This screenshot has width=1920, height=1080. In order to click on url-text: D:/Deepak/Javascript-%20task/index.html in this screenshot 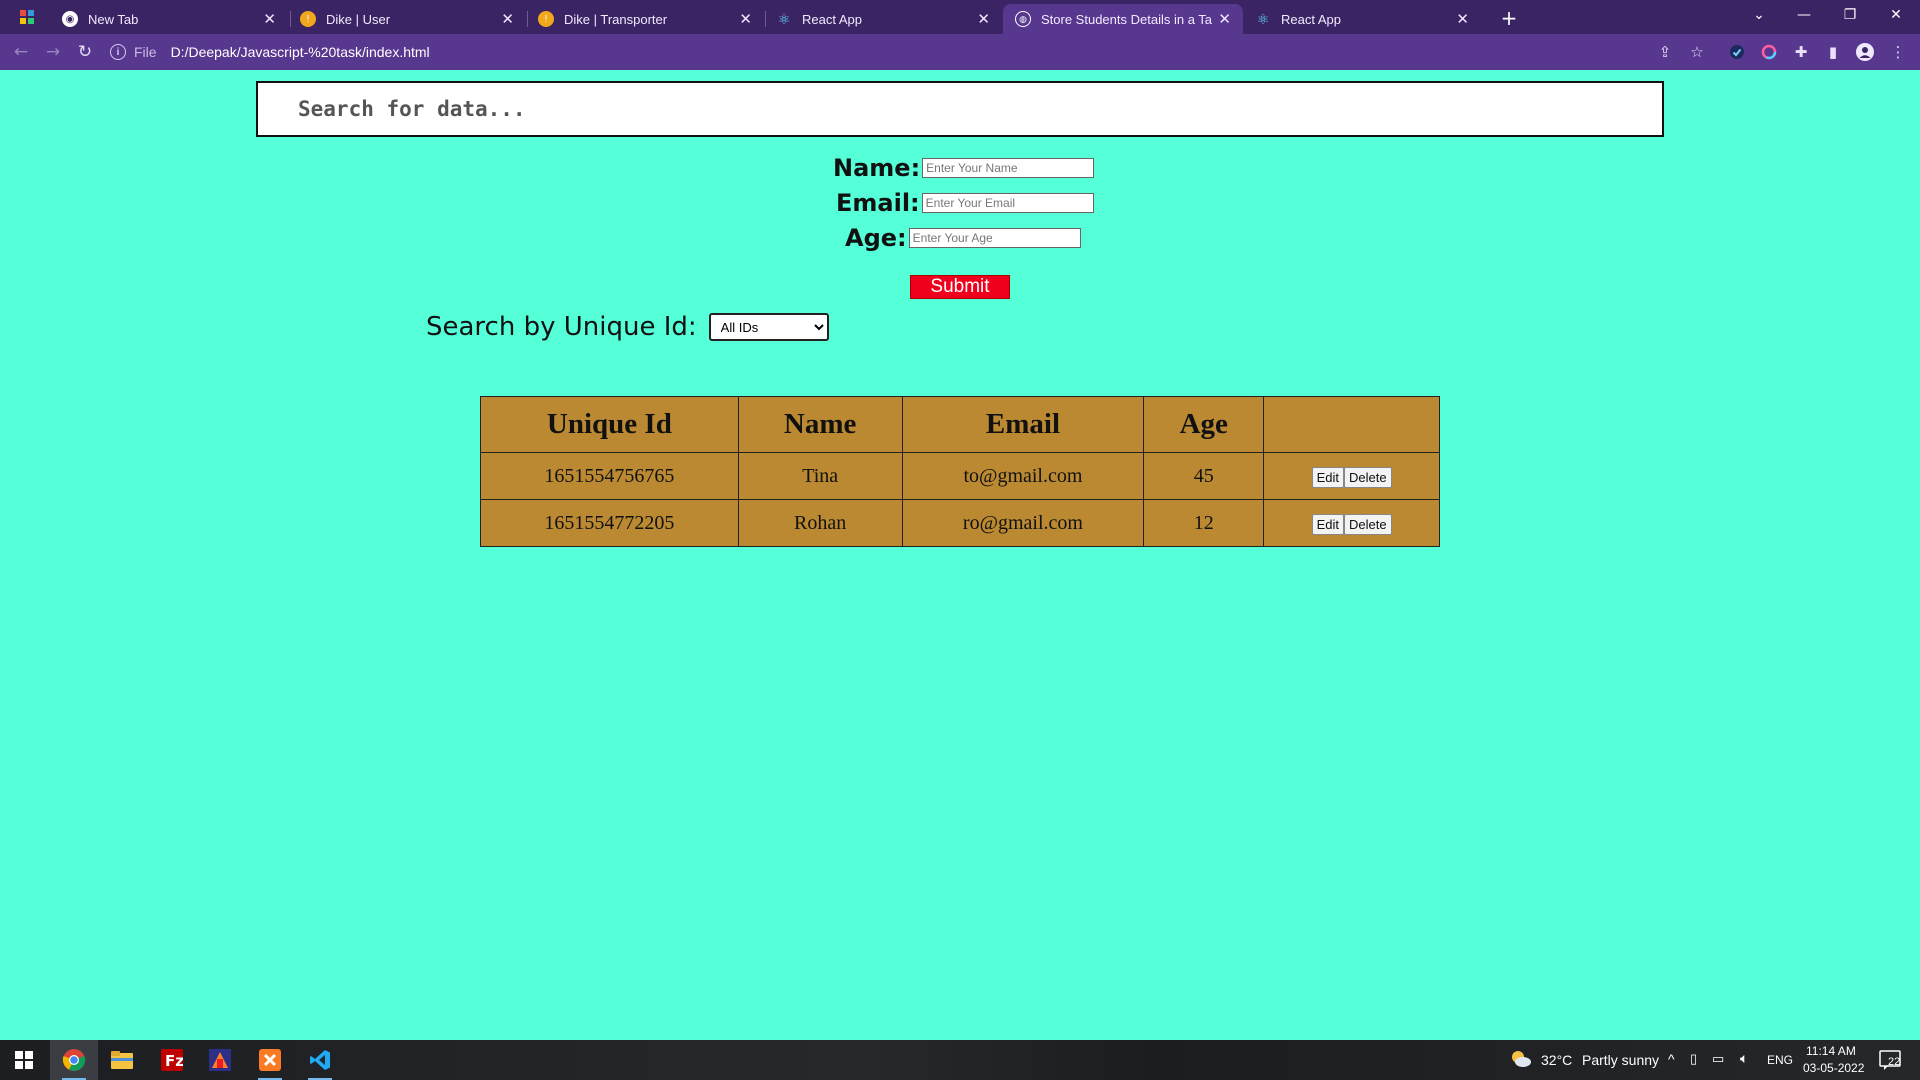, I will do `click(300, 52)`.